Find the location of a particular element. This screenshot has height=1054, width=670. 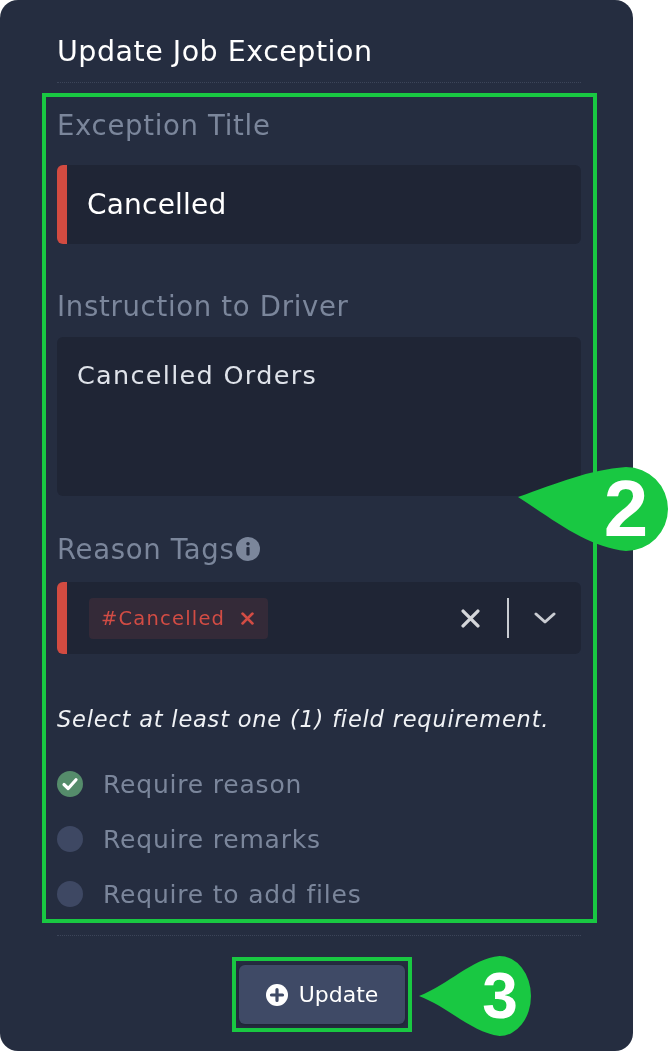

remove-icon is located at coordinates (248, 618).